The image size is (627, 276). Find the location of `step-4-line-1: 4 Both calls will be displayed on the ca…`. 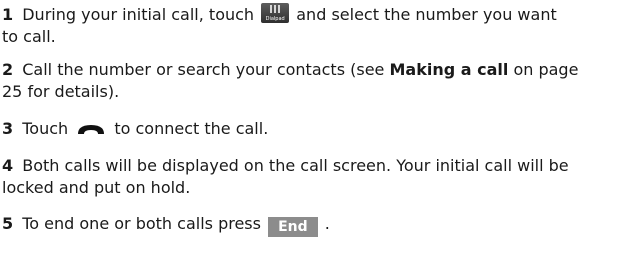

step-4-line-1: 4 Both calls will be displayed on the ca… is located at coordinates (285, 166).